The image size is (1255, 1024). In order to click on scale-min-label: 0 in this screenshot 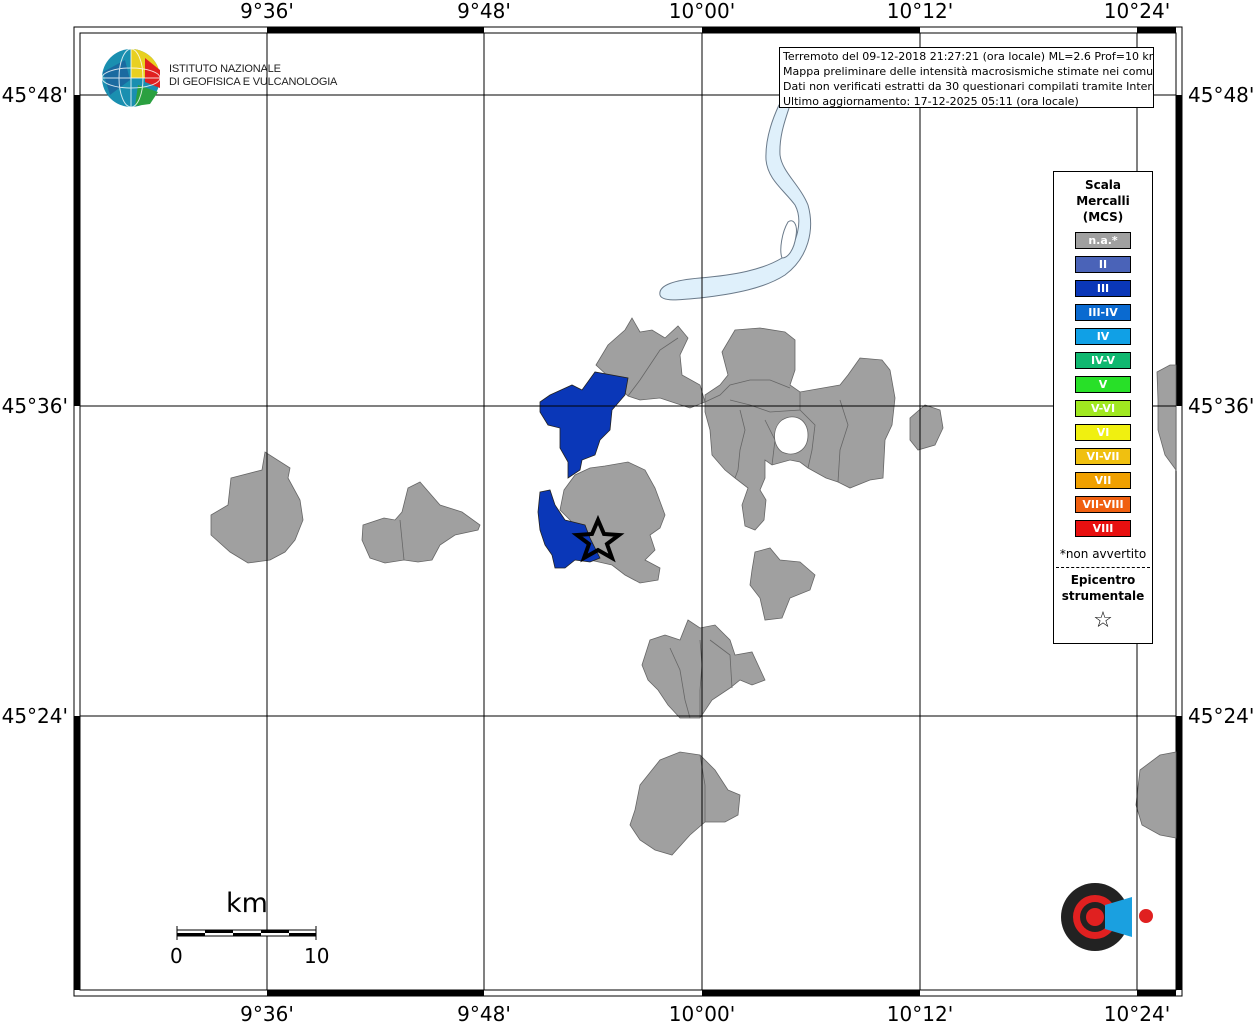, I will do `click(176, 956)`.